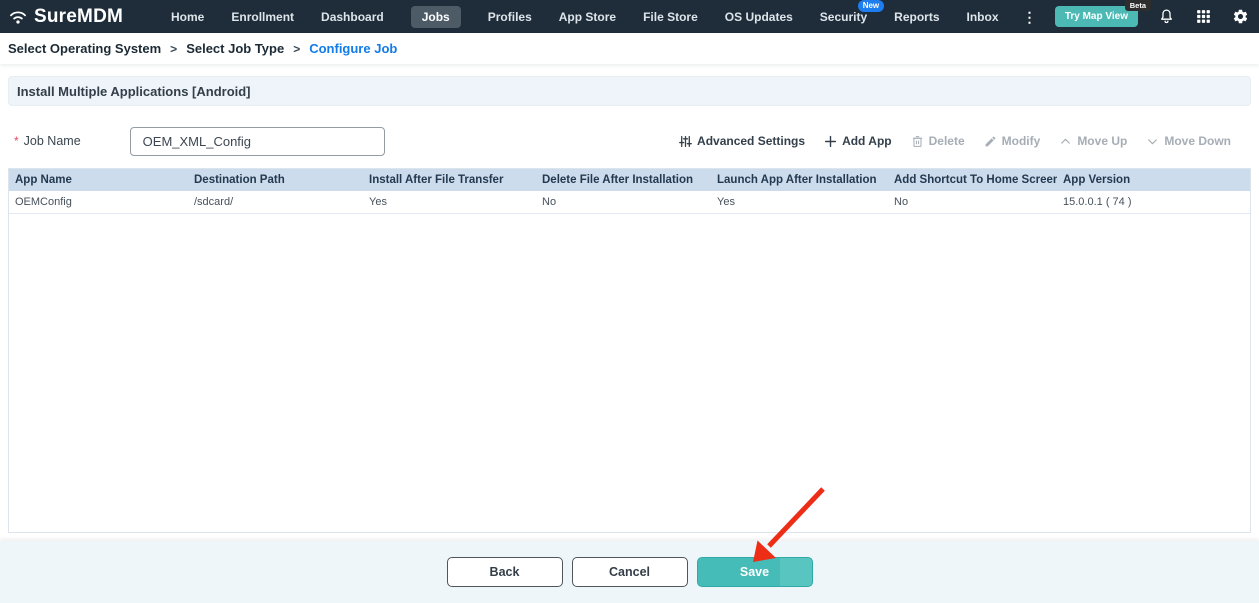 The width and height of the screenshot is (1259, 603). Describe the element at coordinates (134, 91) in the screenshot. I see `section-title: Install Multiple Applications [Android]` at that location.